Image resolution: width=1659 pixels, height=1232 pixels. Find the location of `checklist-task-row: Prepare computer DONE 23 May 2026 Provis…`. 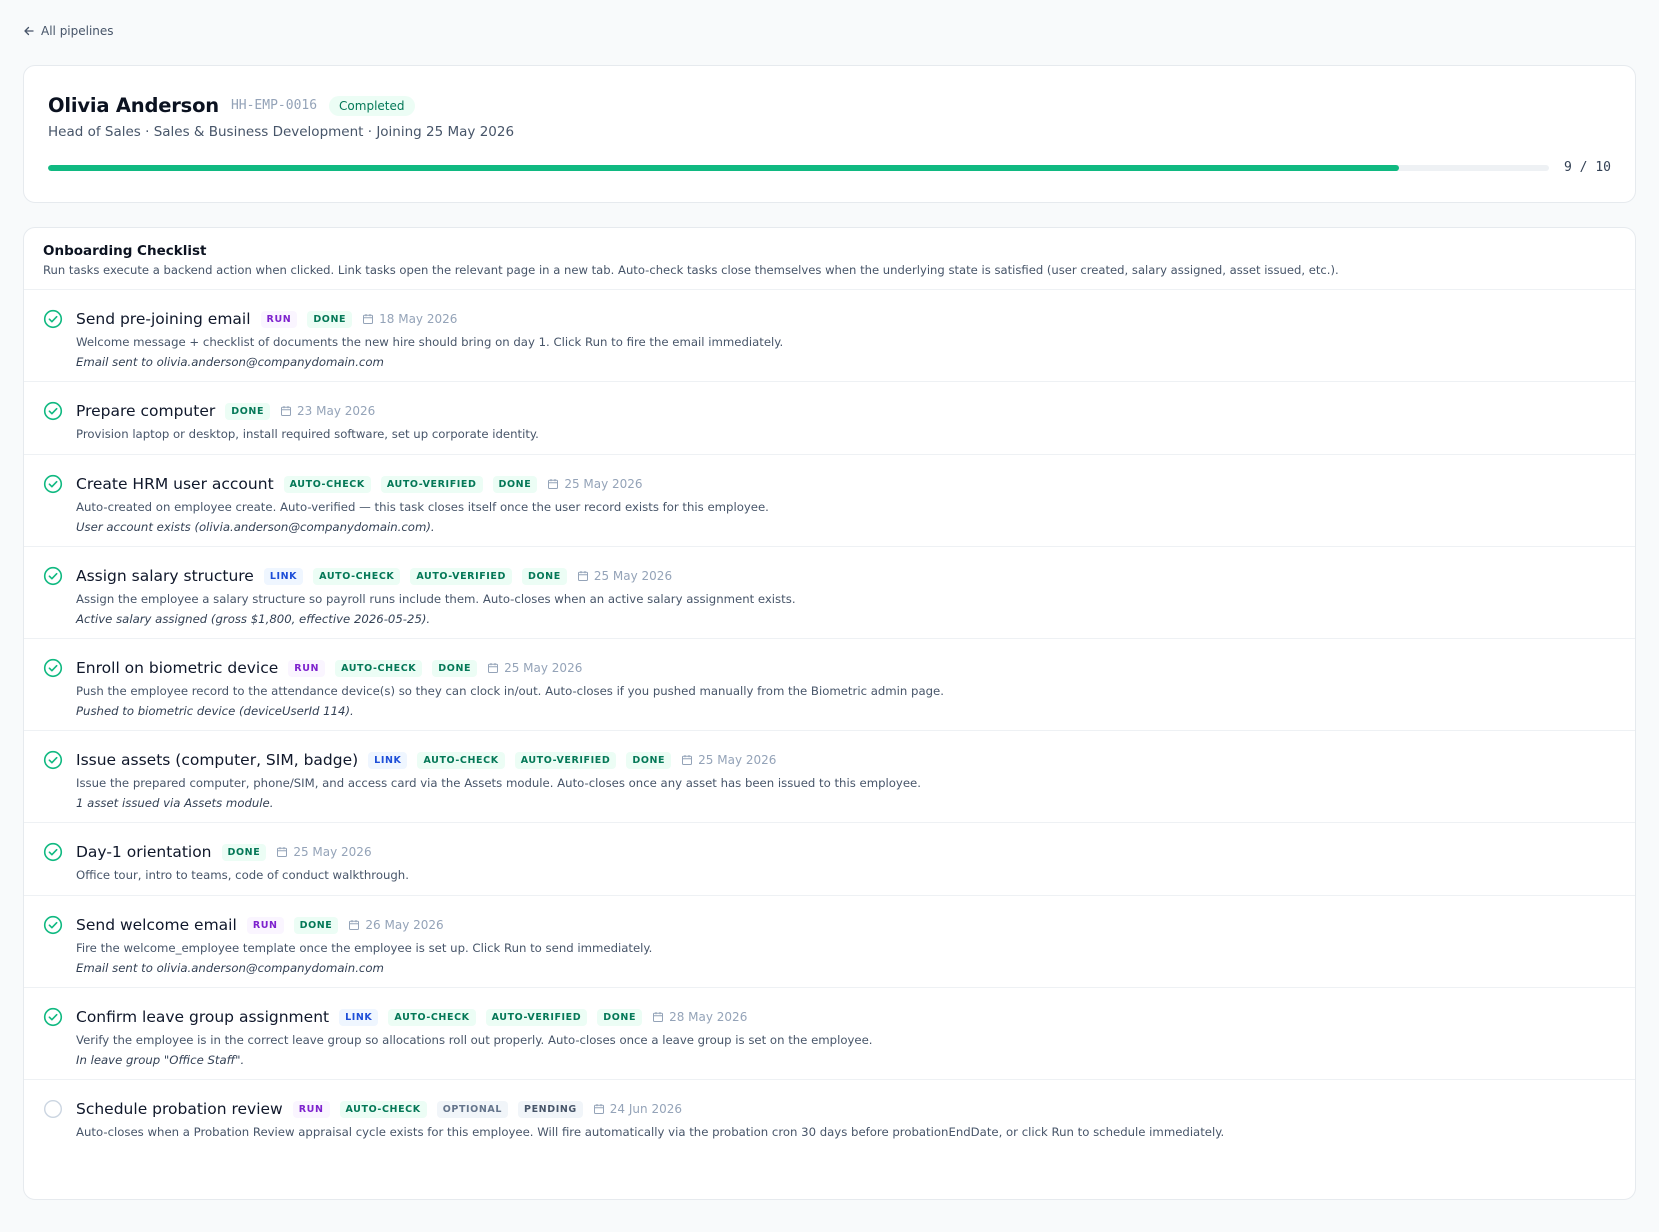

checklist-task-row: Prepare computer DONE 23 May 2026 Provis… is located at coordinates (829, 418).